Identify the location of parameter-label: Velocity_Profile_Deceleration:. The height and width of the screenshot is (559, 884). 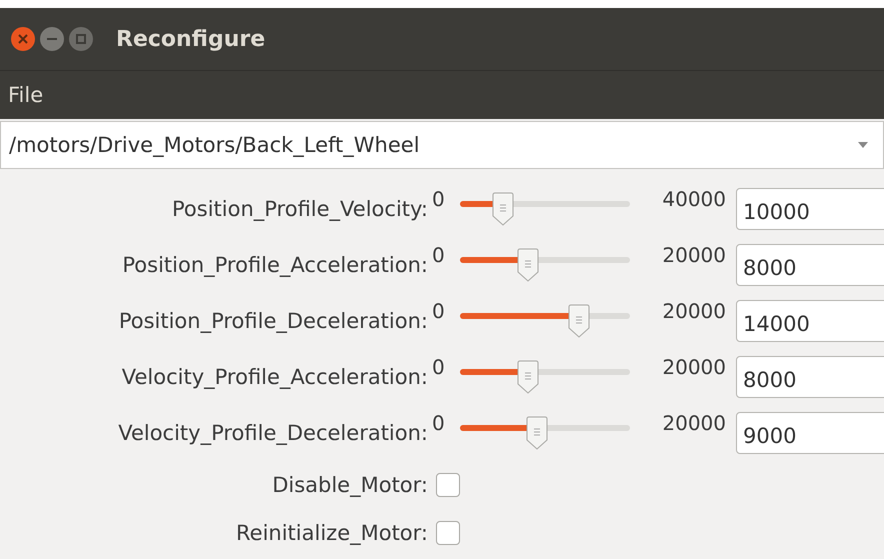
(273, 433).